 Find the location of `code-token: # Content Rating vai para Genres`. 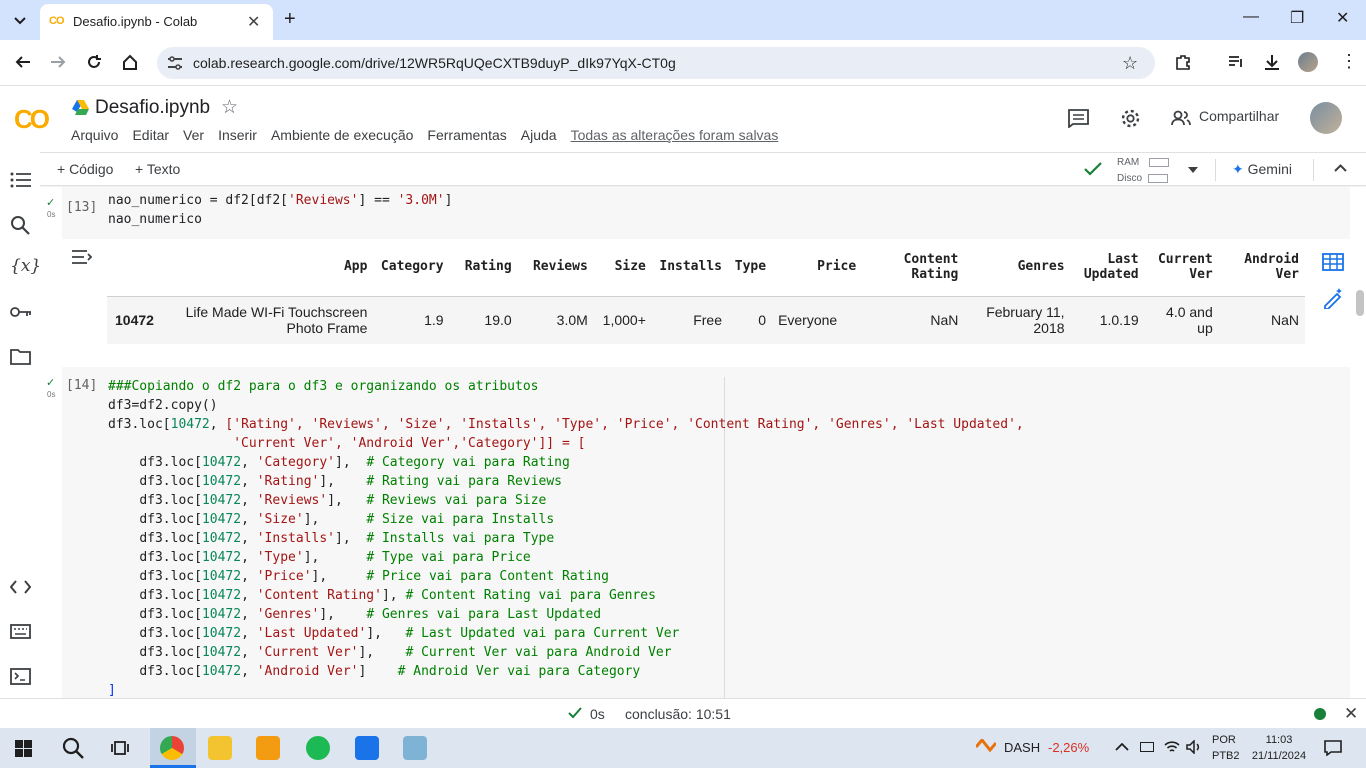

code-token: # Content Rating vai para Genres is located at coordinates (530, 595).